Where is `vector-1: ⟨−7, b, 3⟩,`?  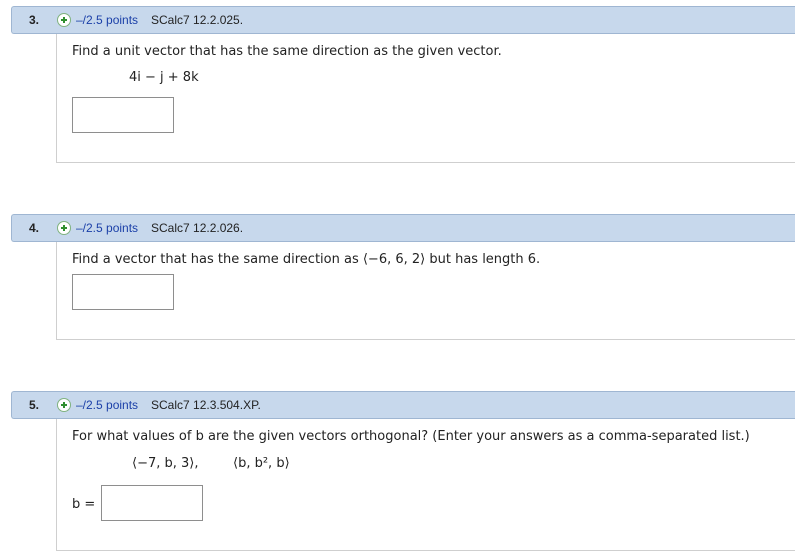 vector-1: ⟨−7, b, 3⟩, is located at coordinates (165, 463).